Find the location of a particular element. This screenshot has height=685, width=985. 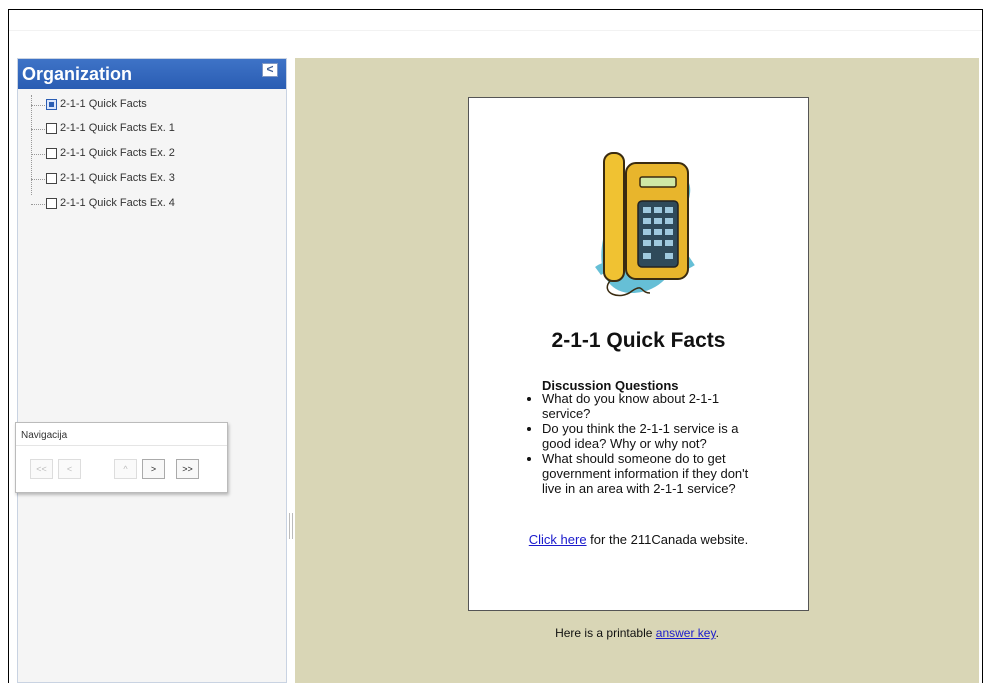

nav-up-button: ^ is located at coordinates (125, 469).